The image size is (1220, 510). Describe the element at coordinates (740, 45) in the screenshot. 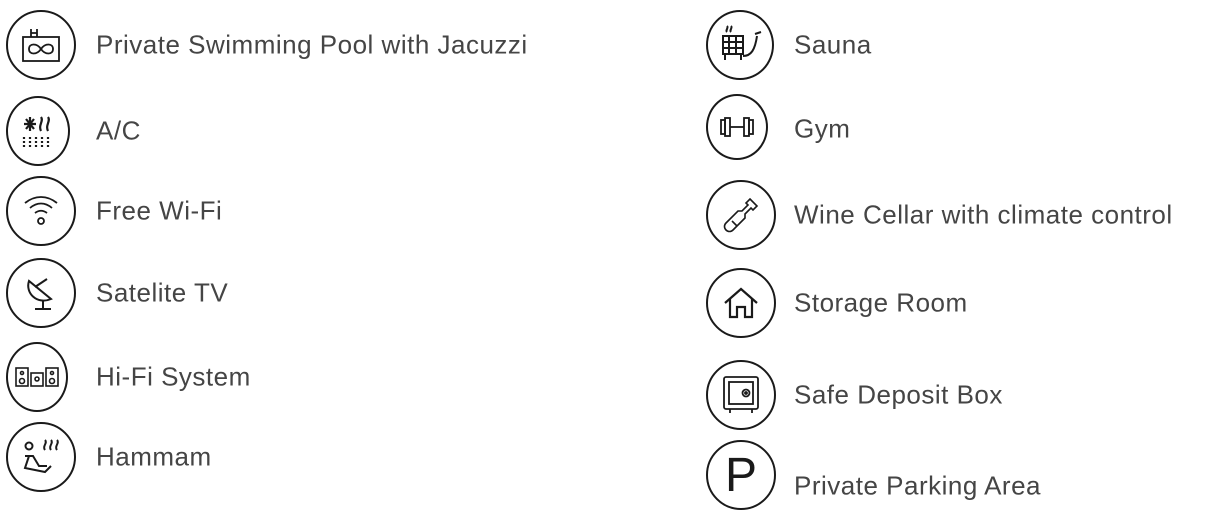

I see `sauna-icon` at that location.